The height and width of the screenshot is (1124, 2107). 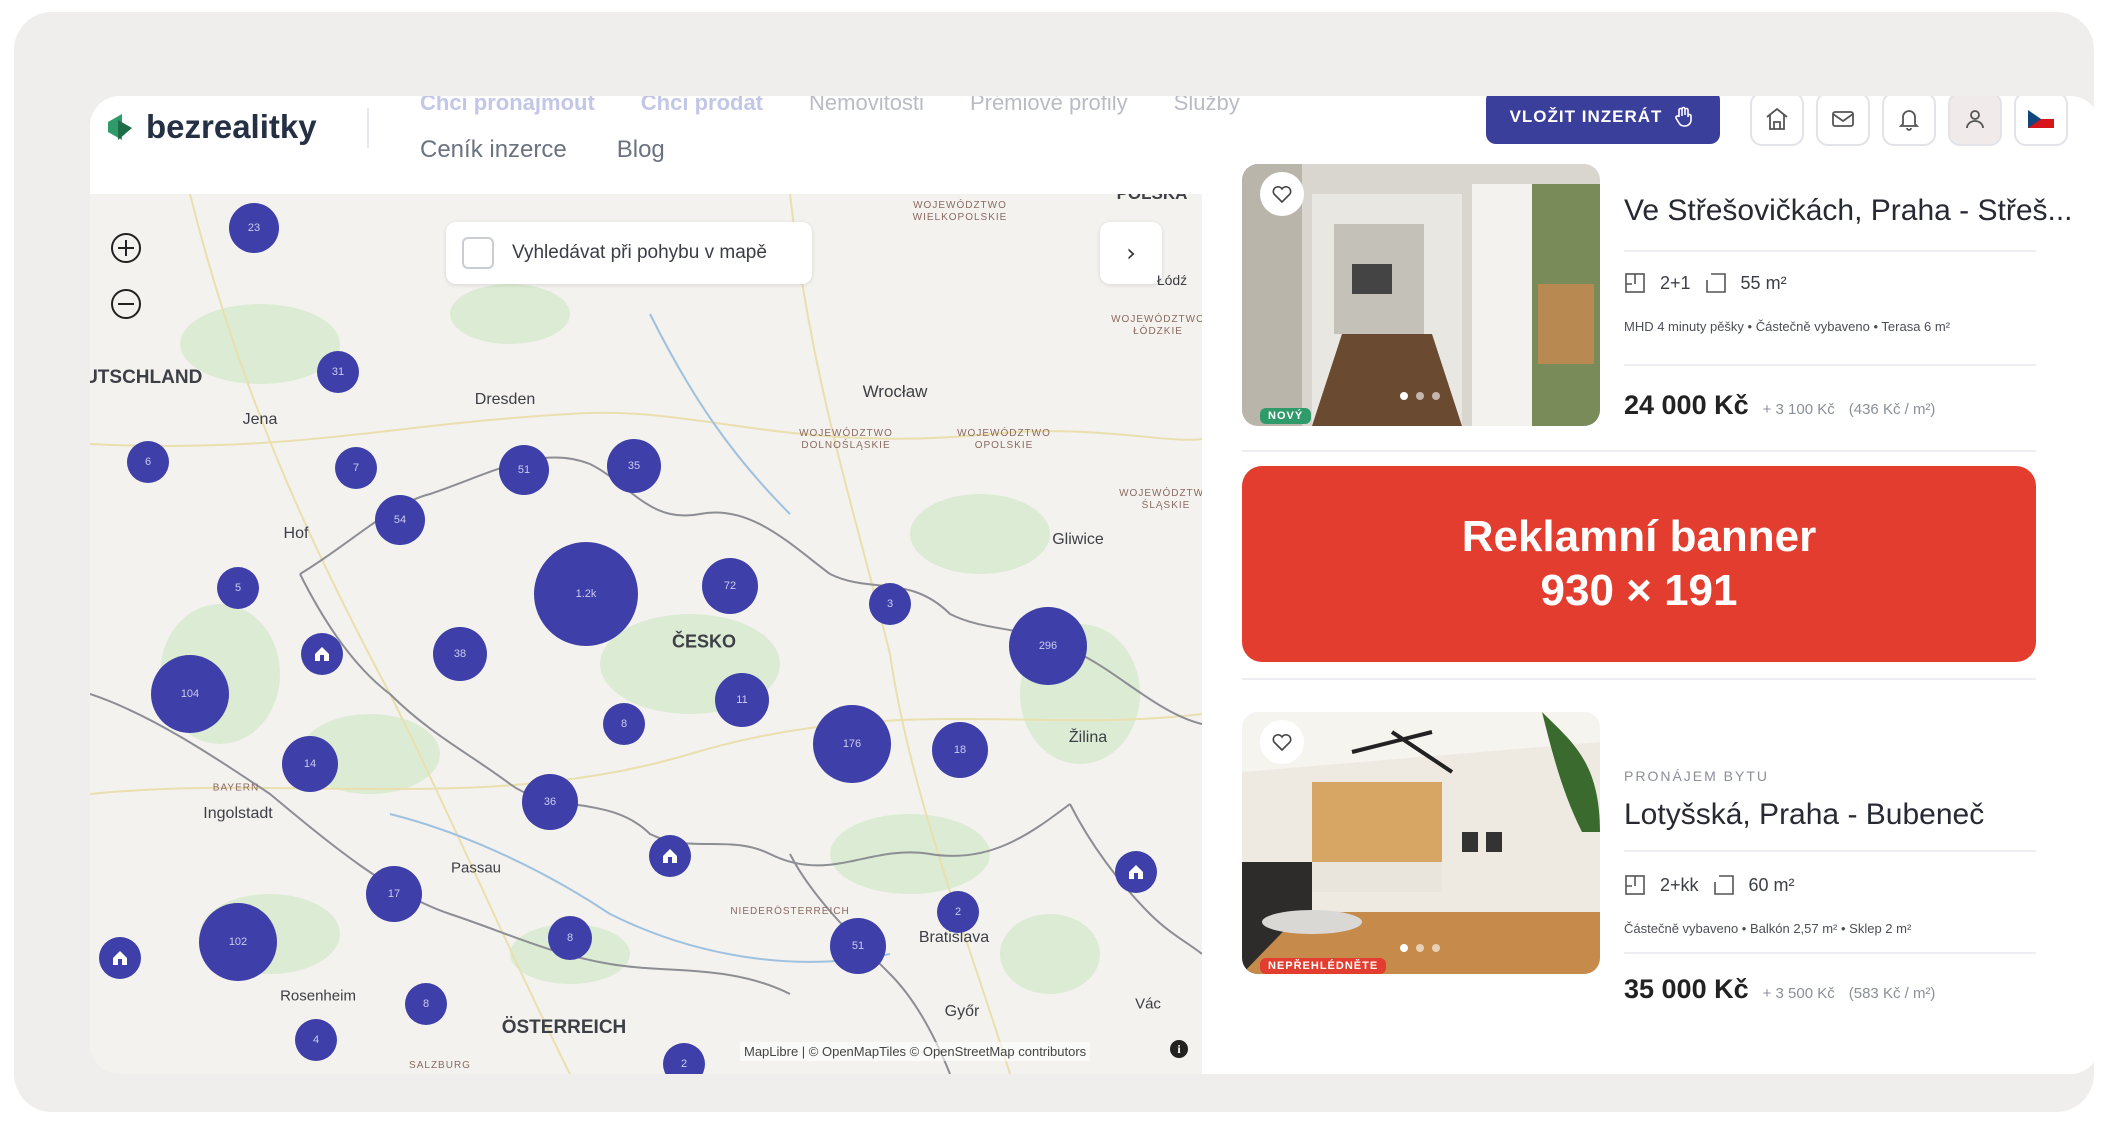 I want to click on place-label: Łódź, so click(x=1172, y=280).